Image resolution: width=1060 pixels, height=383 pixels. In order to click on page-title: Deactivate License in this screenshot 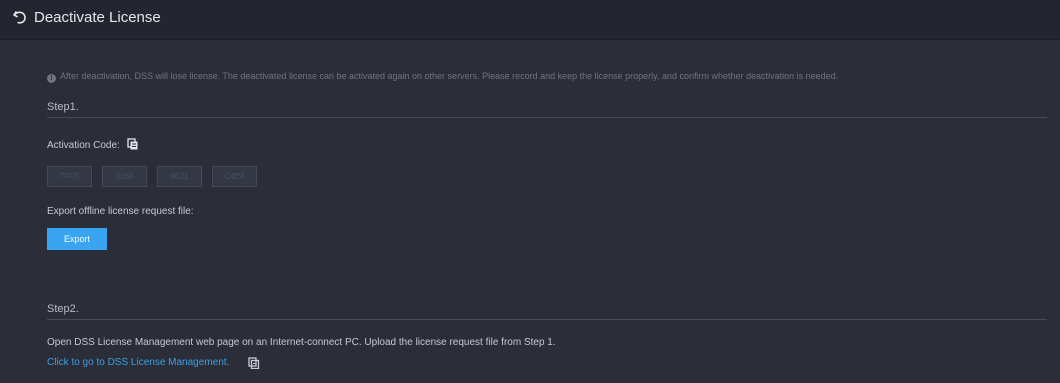, I will do `click(97, 17)`.